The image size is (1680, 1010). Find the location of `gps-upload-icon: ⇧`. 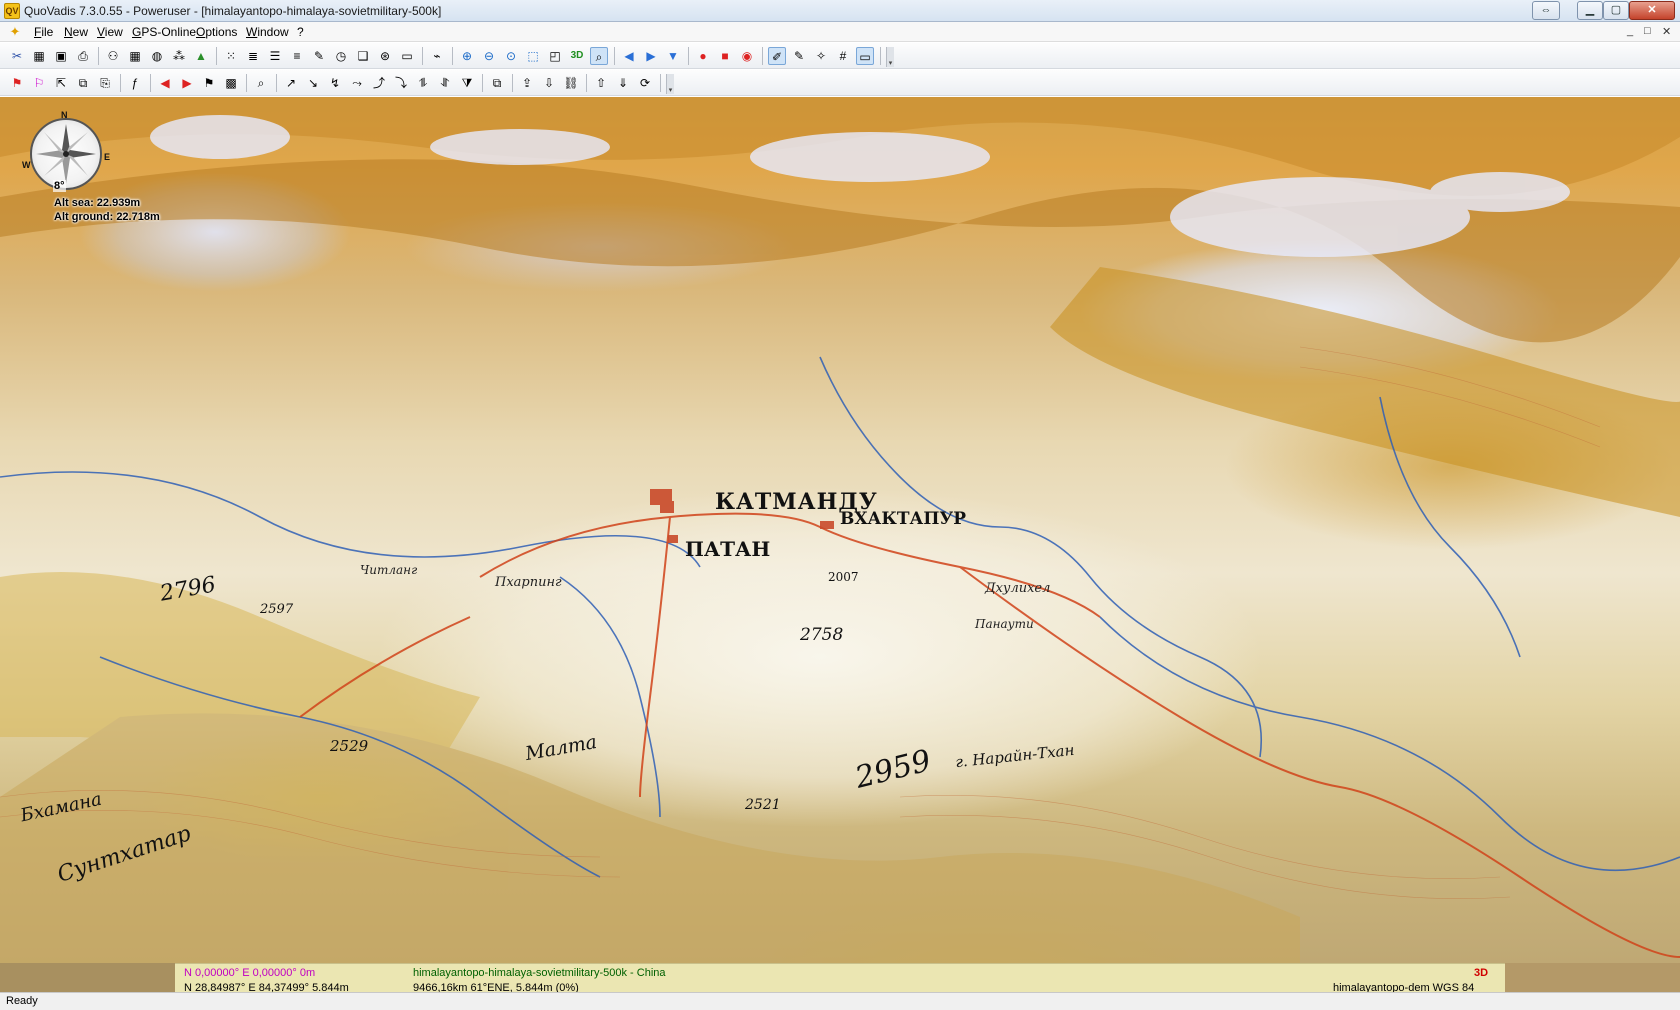

gps-upload-icon: ⇧ is located at coordinates (601, 83).